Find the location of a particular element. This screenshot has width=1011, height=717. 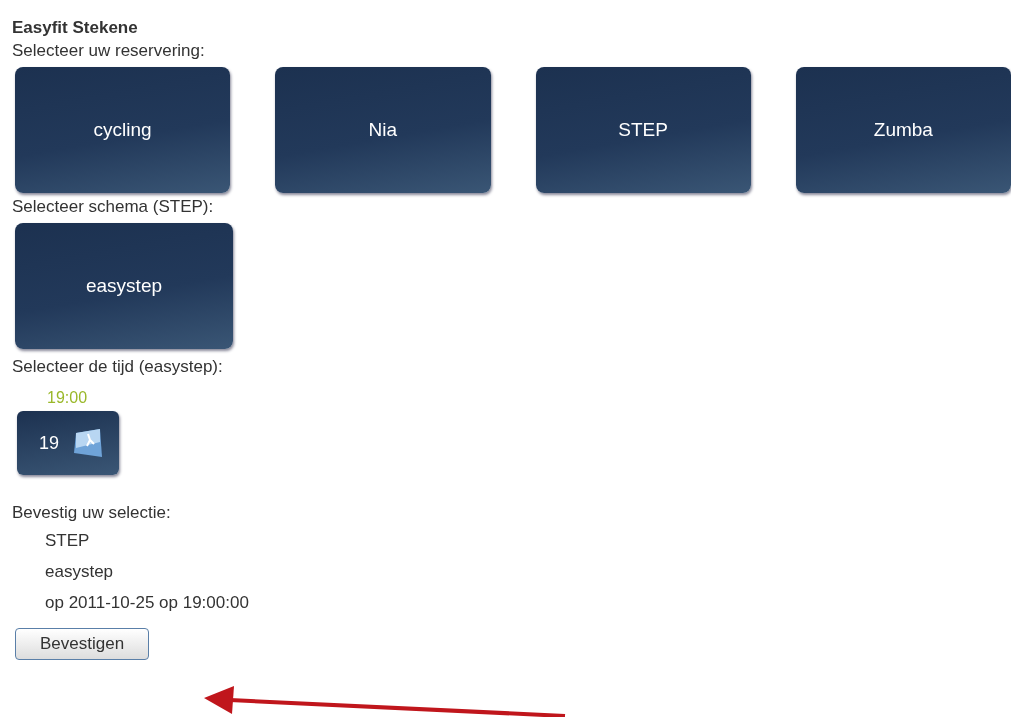

section-label: Selecteer de tijd (easystep): is located at coordinates (118, 367).